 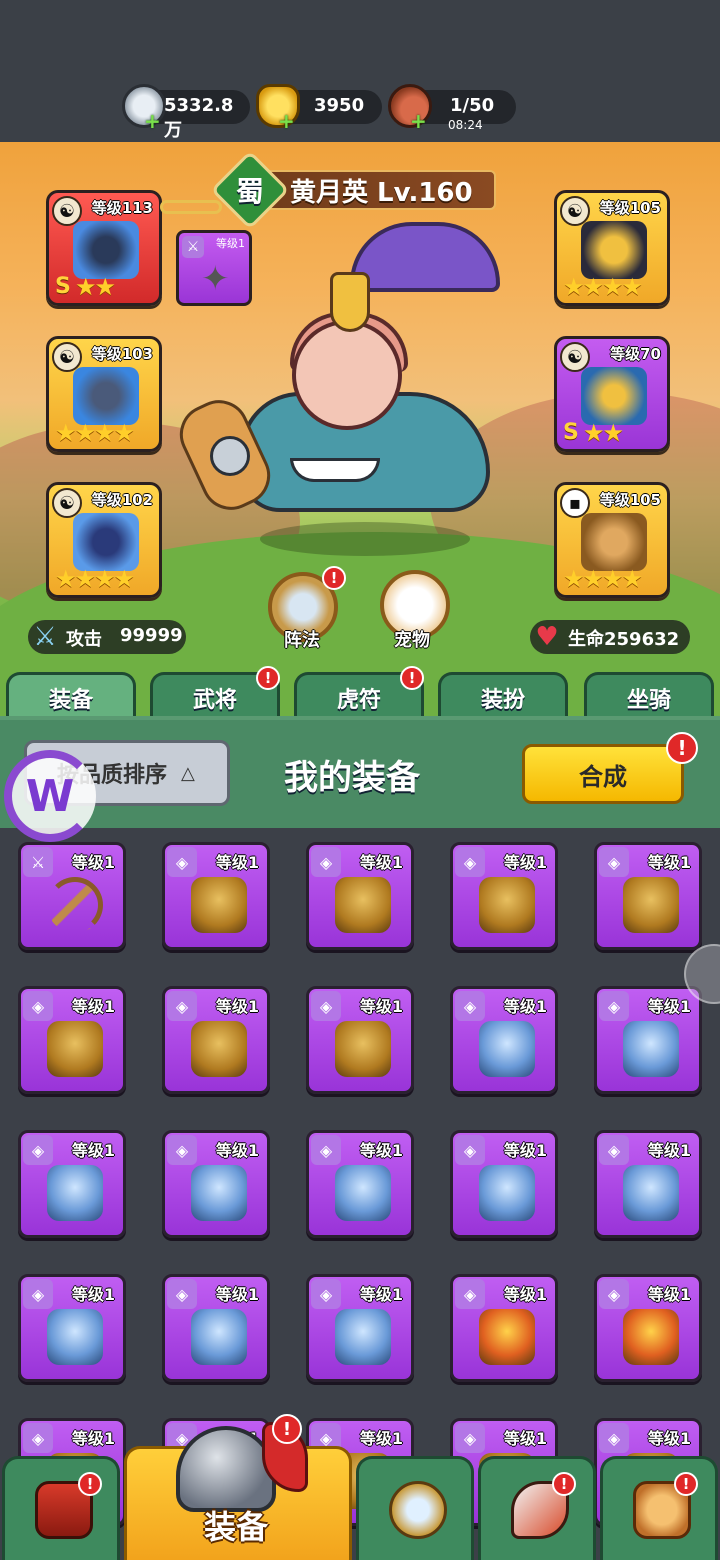 What do you see at coordinates (122, 500) in the screenshot?
I see `slot-level: 等级102` at bounding box center [122, 500].